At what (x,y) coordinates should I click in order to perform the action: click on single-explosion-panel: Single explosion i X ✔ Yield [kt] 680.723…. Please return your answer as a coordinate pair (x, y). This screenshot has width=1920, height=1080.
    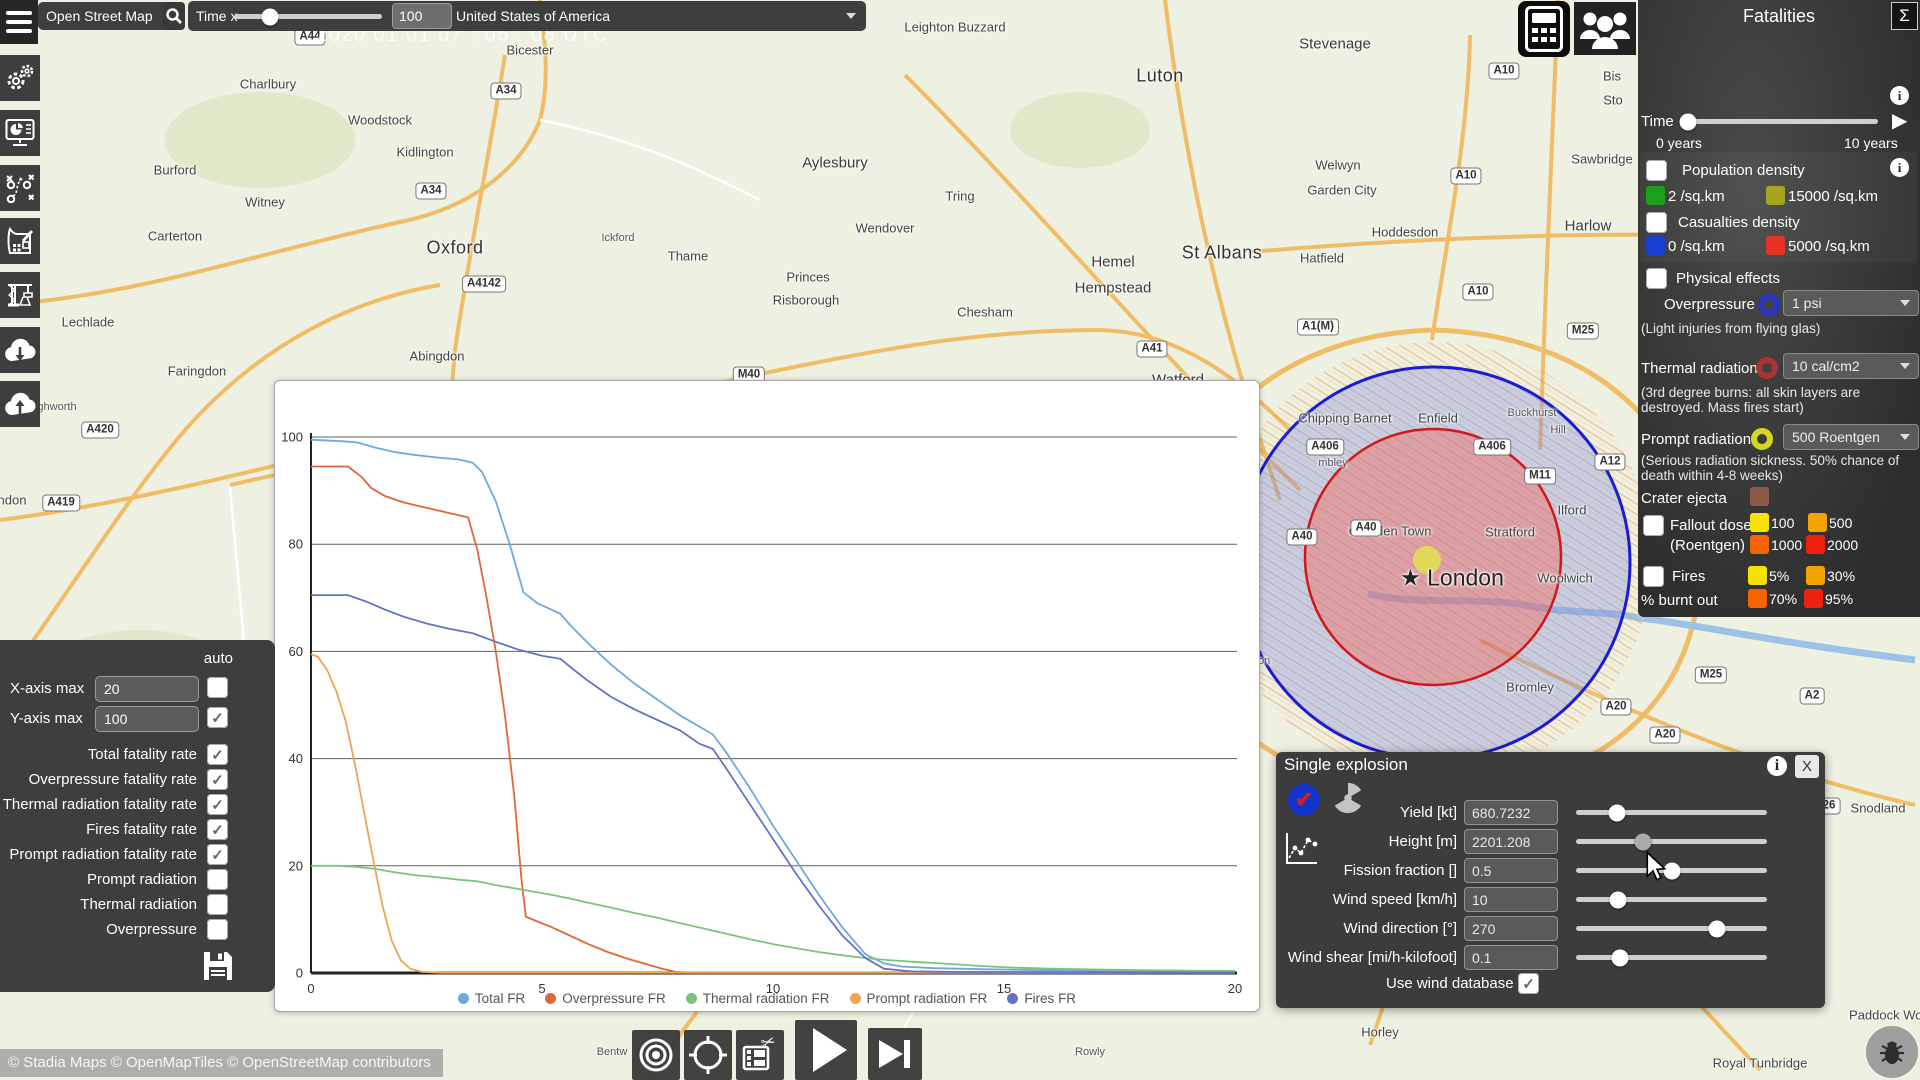
    Looking at the image, I should click on (1550, 880).